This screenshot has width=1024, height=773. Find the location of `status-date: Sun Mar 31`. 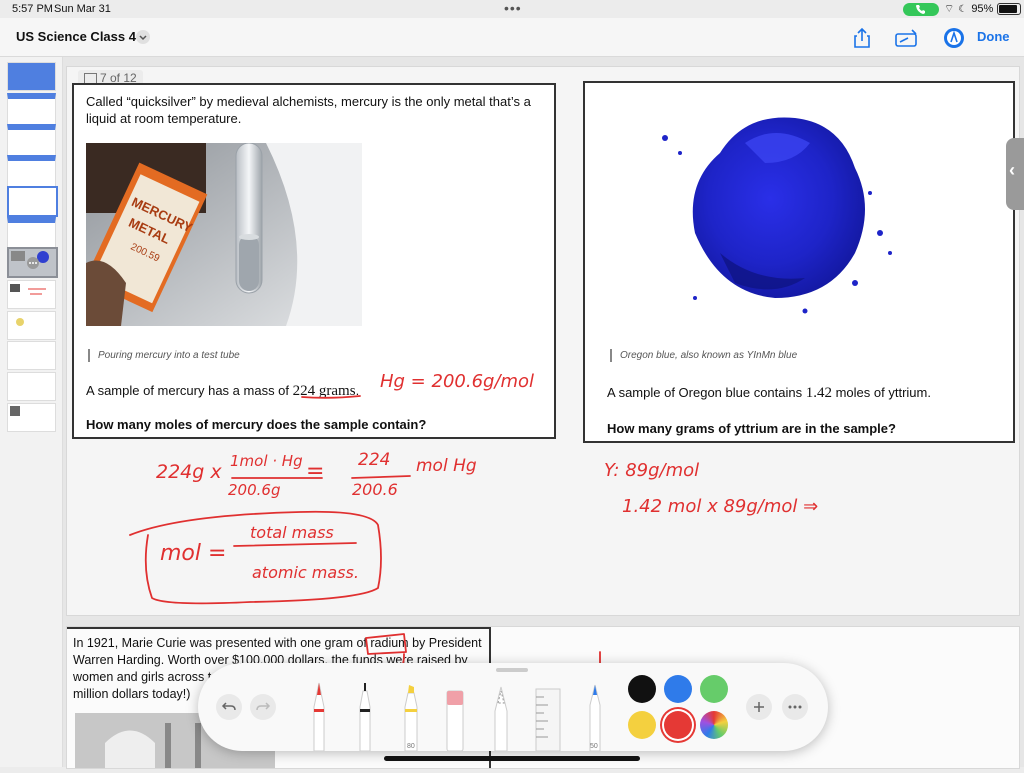

status-date: Sun Mar 31 is located at coordinates (82, 9).